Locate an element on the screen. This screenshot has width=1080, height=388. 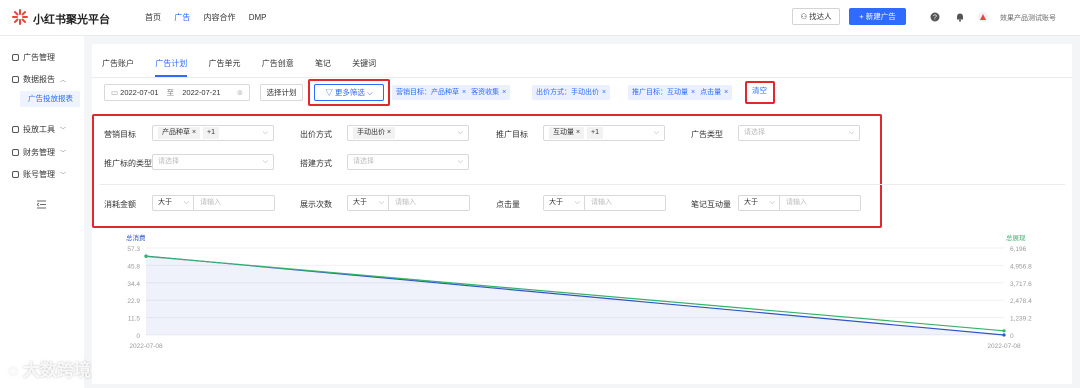
collapse-sidebar-icon is located at coordinates (41, 204).